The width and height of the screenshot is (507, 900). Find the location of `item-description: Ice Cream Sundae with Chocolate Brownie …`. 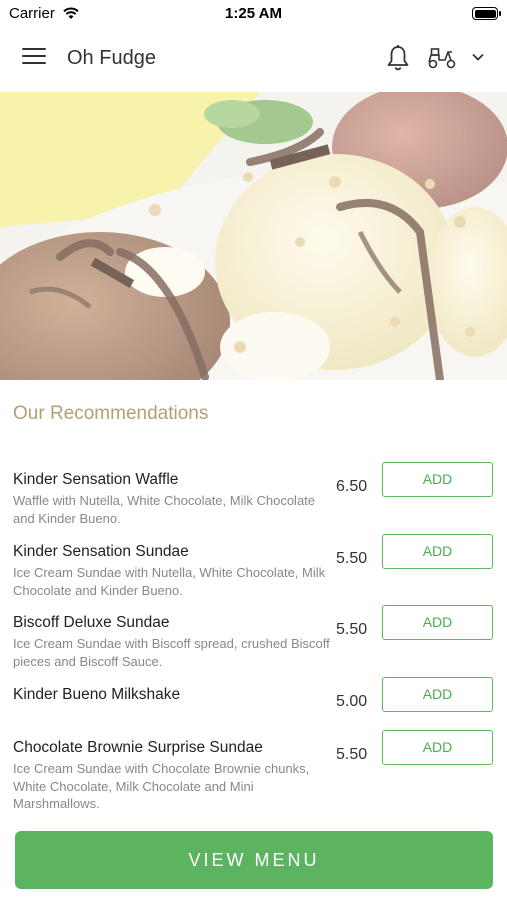

item-description: Ice Cream Sundae with Chocolate Brownie … is located at coordinates (161, 786).